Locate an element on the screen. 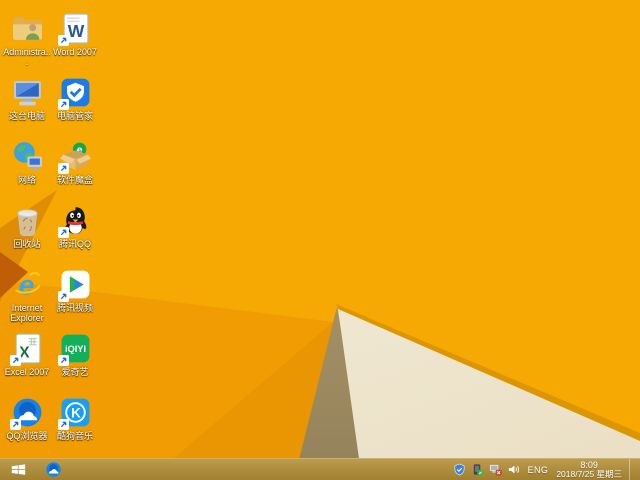 This screenshot has width=640, height=480. desktop-icon-label: 腾讯QQ is located at coordinates (74, 244).